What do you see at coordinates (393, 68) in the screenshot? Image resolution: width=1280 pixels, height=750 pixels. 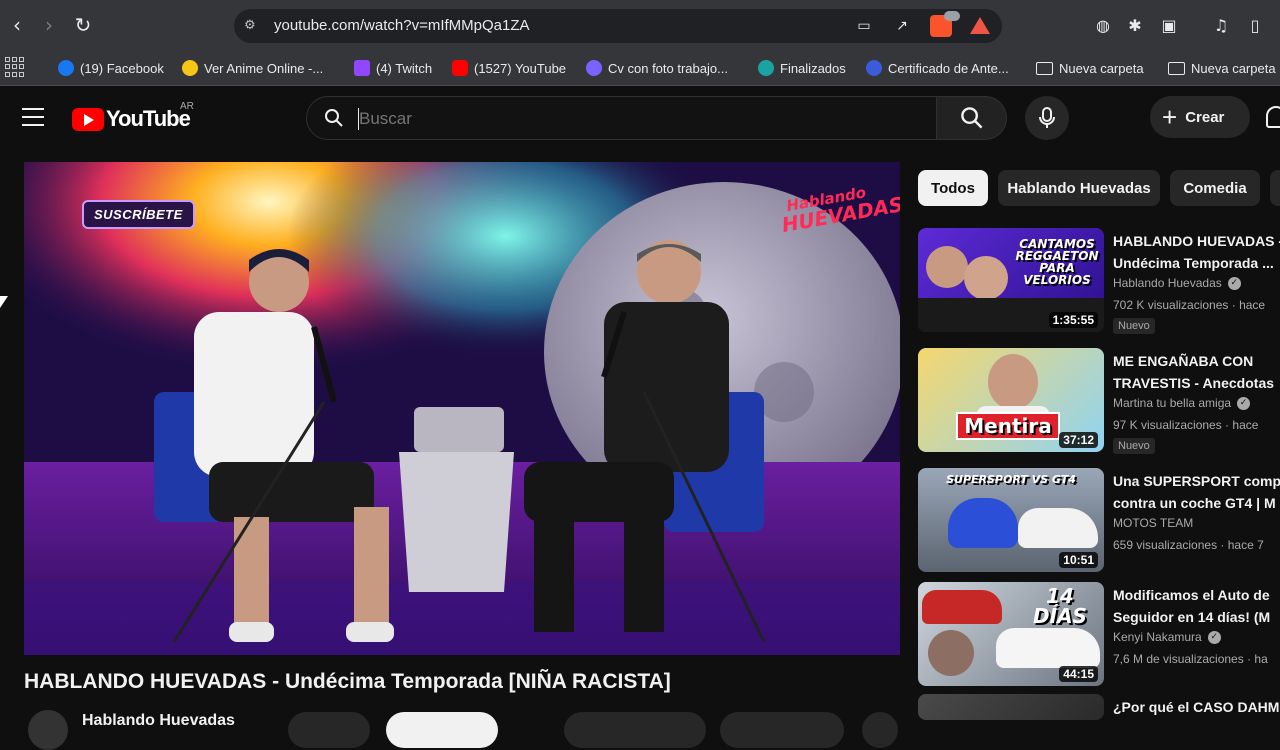 I see `bookmark-twitch: (4) Twitch` at bounding box center [393, 68].